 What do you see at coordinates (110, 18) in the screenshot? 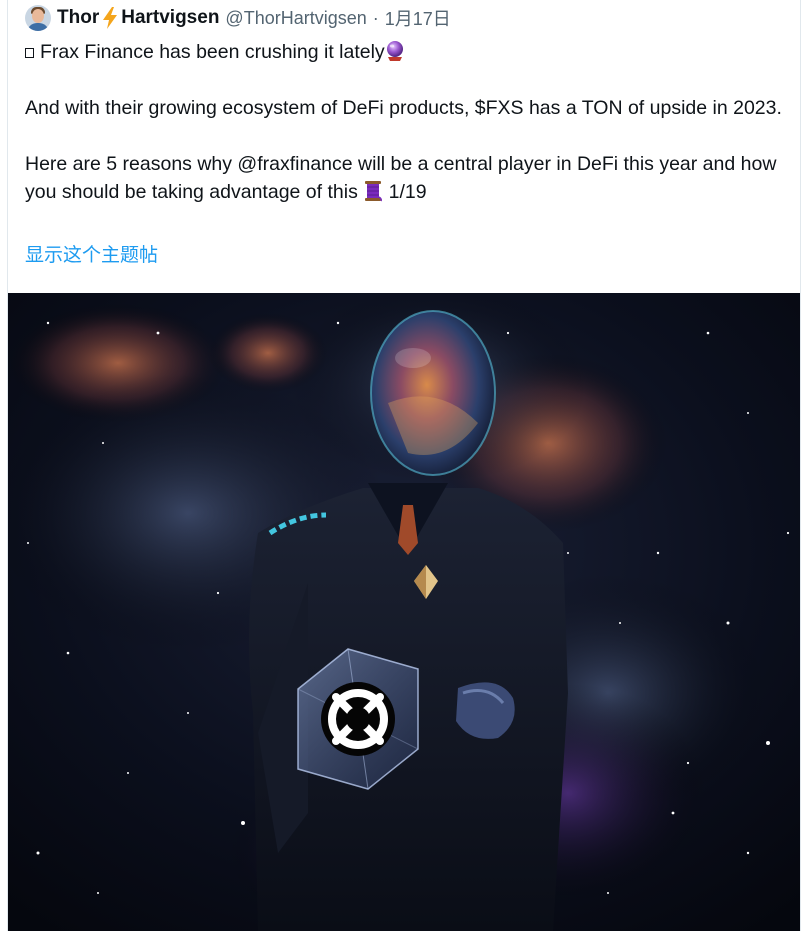
I see `lightning-bolt-icon` at bounding box center [110, 18].